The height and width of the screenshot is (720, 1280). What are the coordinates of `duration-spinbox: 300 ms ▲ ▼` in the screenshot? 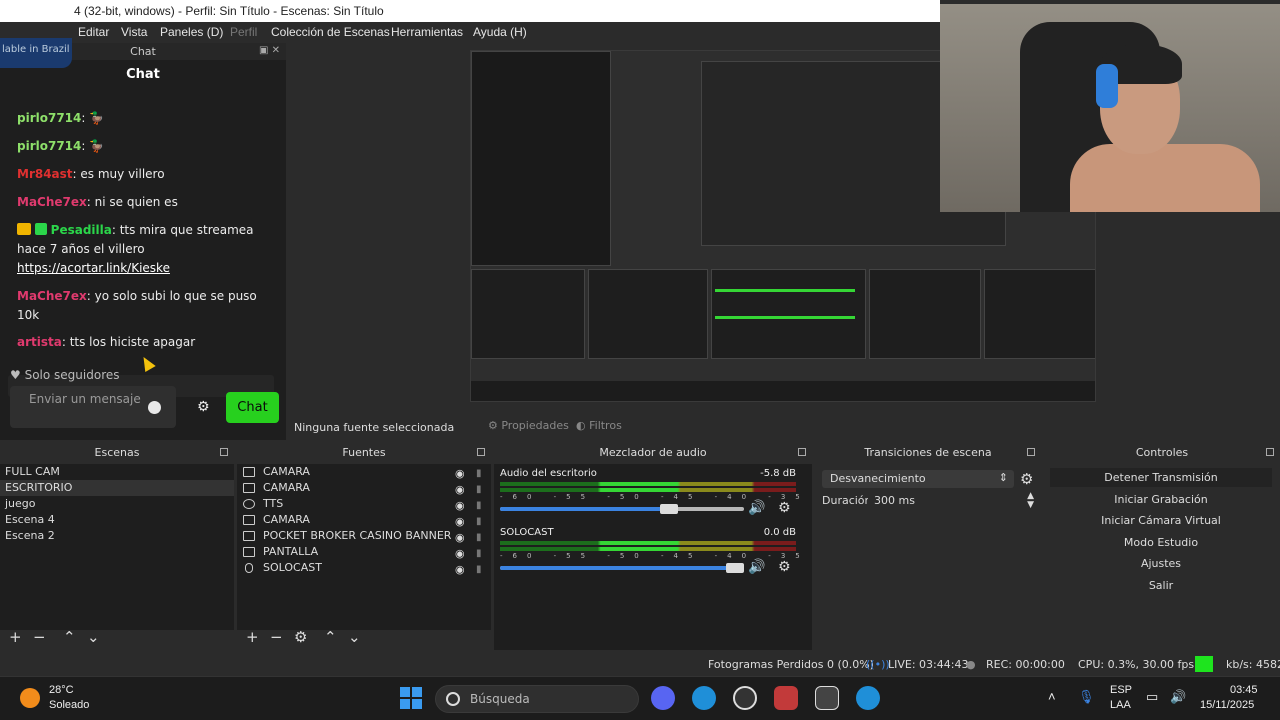 It's located at (953, 501).